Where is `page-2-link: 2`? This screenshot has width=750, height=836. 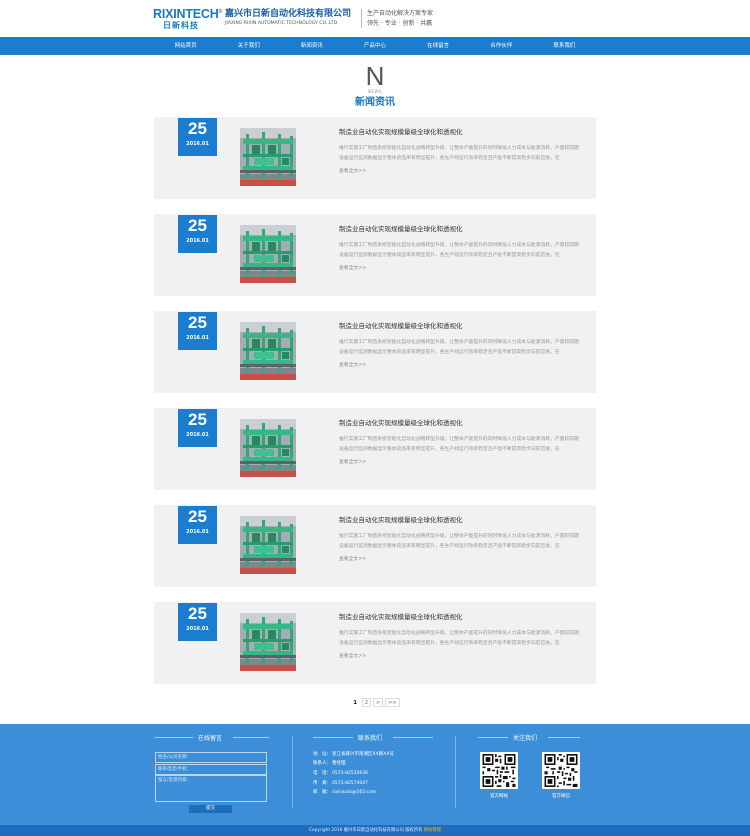 page-2-link: 2 is located at coordinates (366, 702).